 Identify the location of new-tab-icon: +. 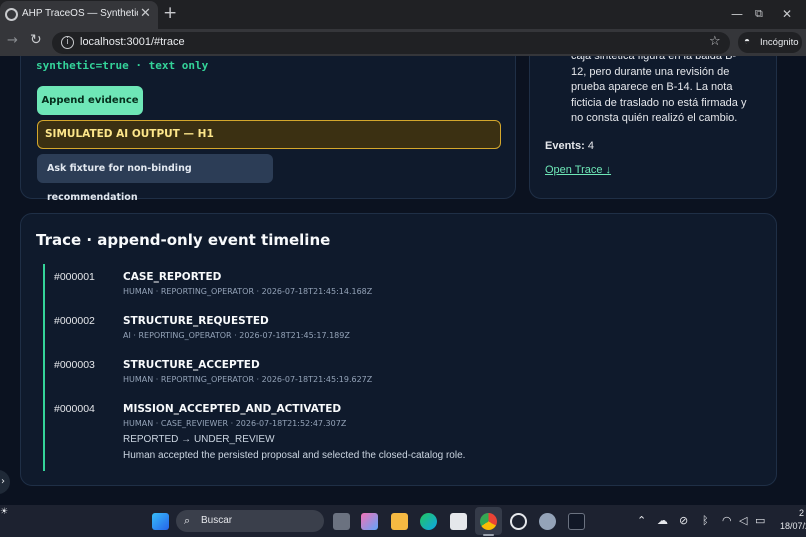
(170, 13).